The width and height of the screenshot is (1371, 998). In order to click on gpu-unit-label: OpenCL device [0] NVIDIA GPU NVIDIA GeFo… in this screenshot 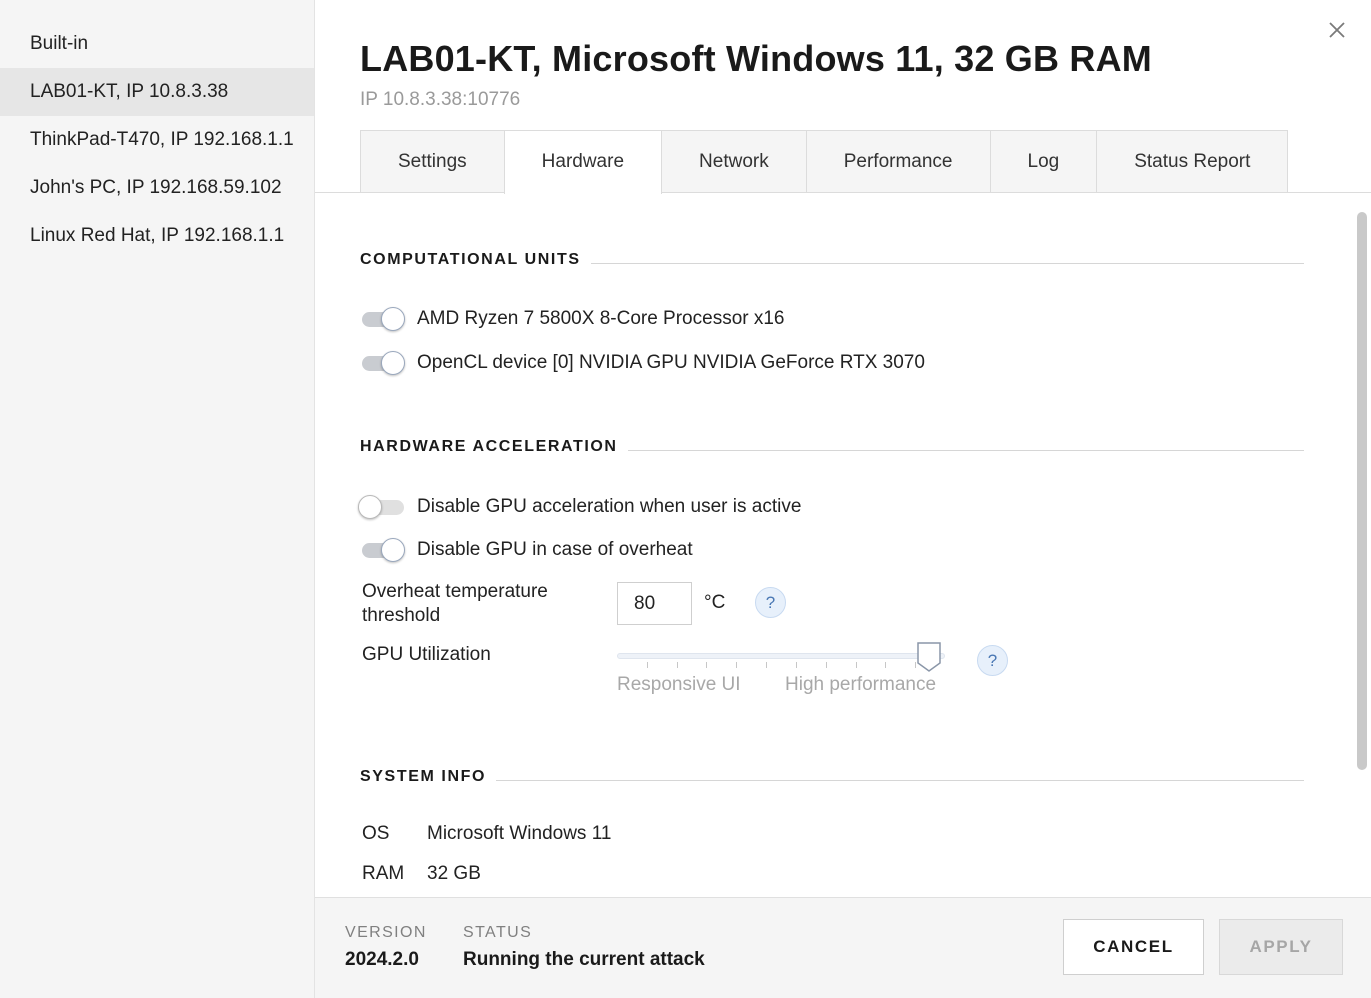, I will do `click(671, 362)`.